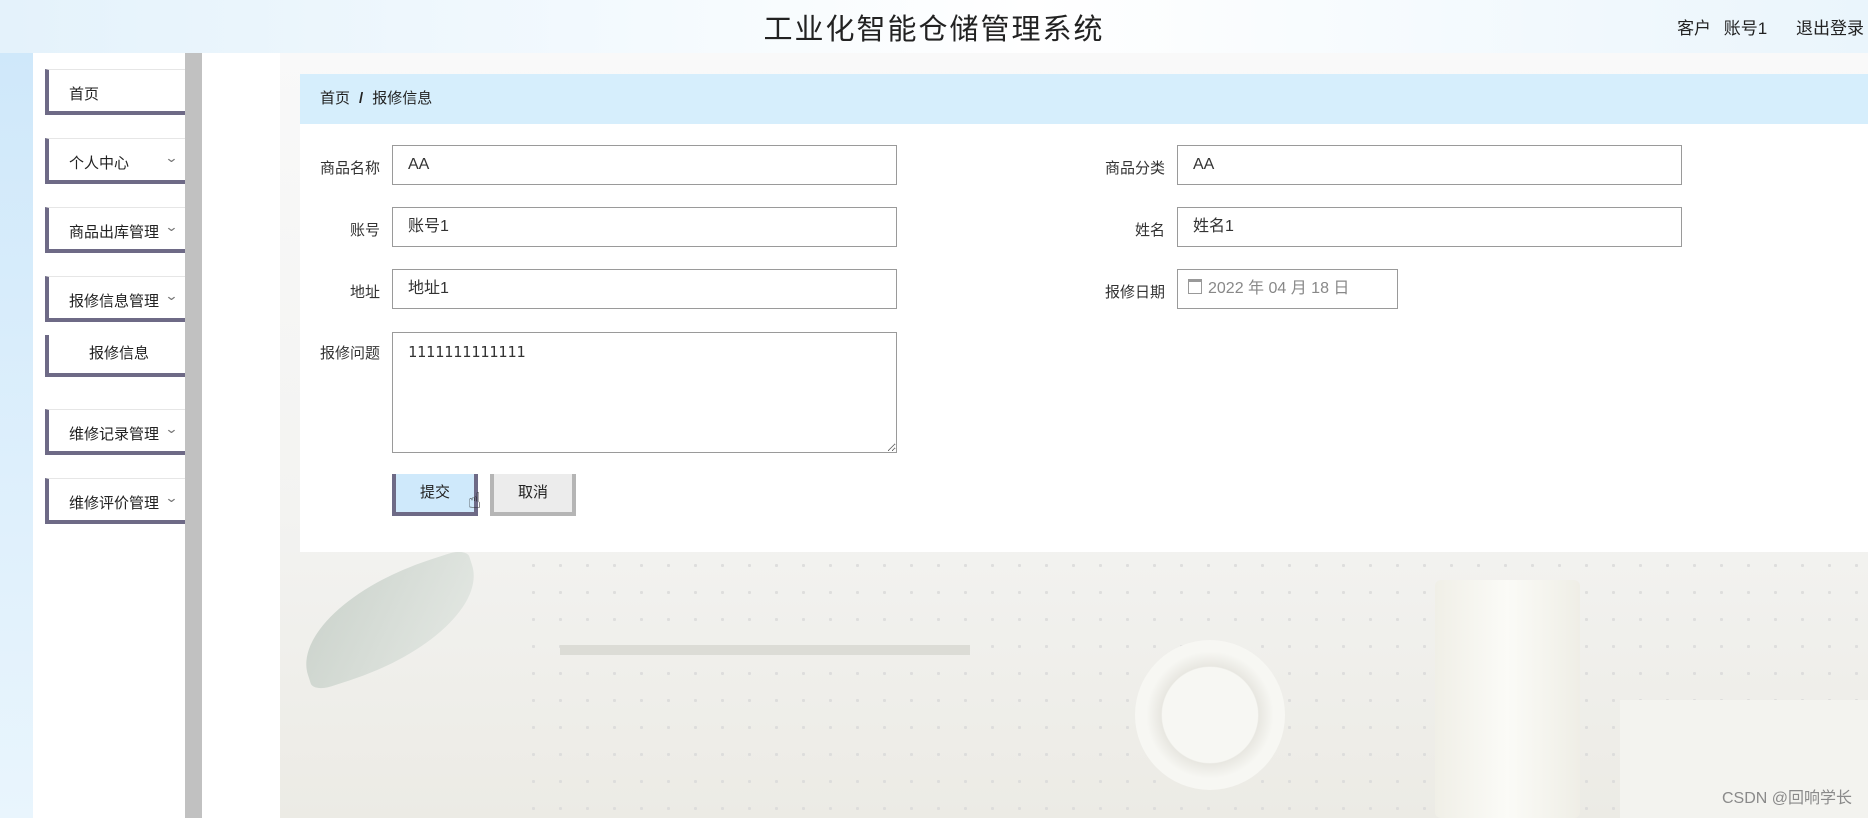  I want to click on sidebar-scrollbar, so click(193, 435).